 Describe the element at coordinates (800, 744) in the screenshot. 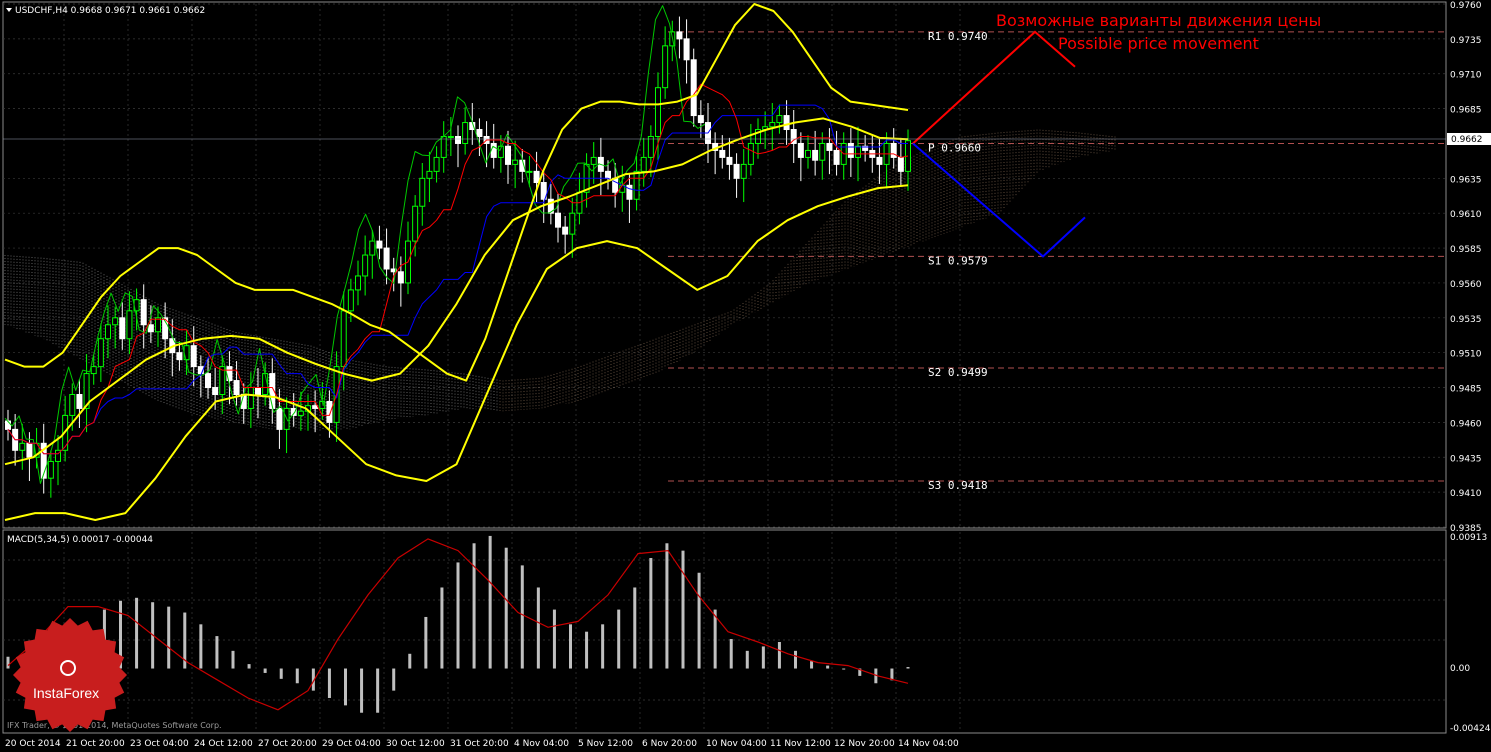

I see `time-tick-label: 11 Nov 12:00` at that location.